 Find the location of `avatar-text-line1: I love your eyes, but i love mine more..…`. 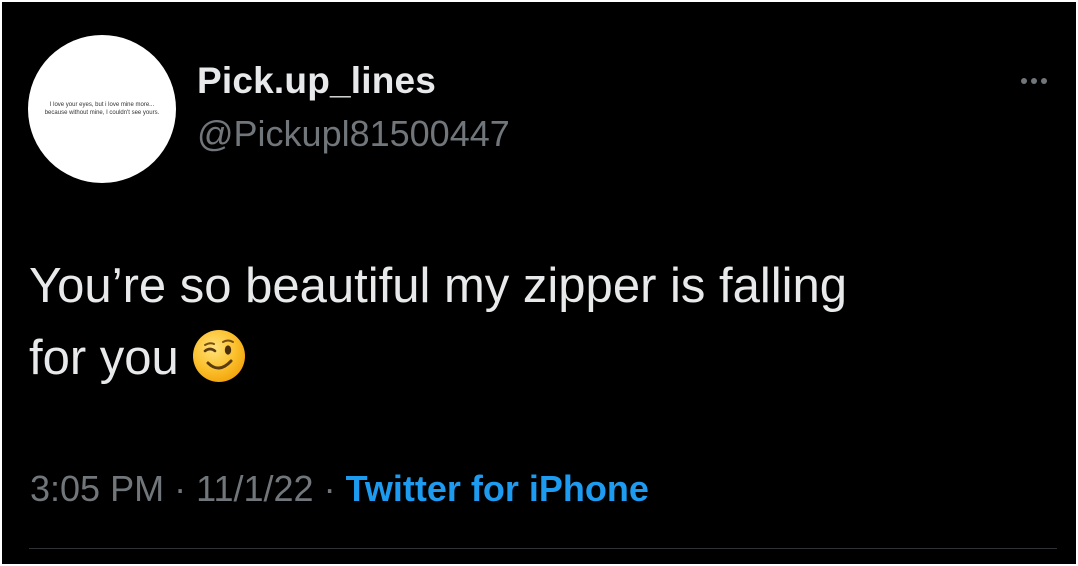

avatar-text-line1: I love your eyes, but i love mine more..… is located at coordinates (102, 105).